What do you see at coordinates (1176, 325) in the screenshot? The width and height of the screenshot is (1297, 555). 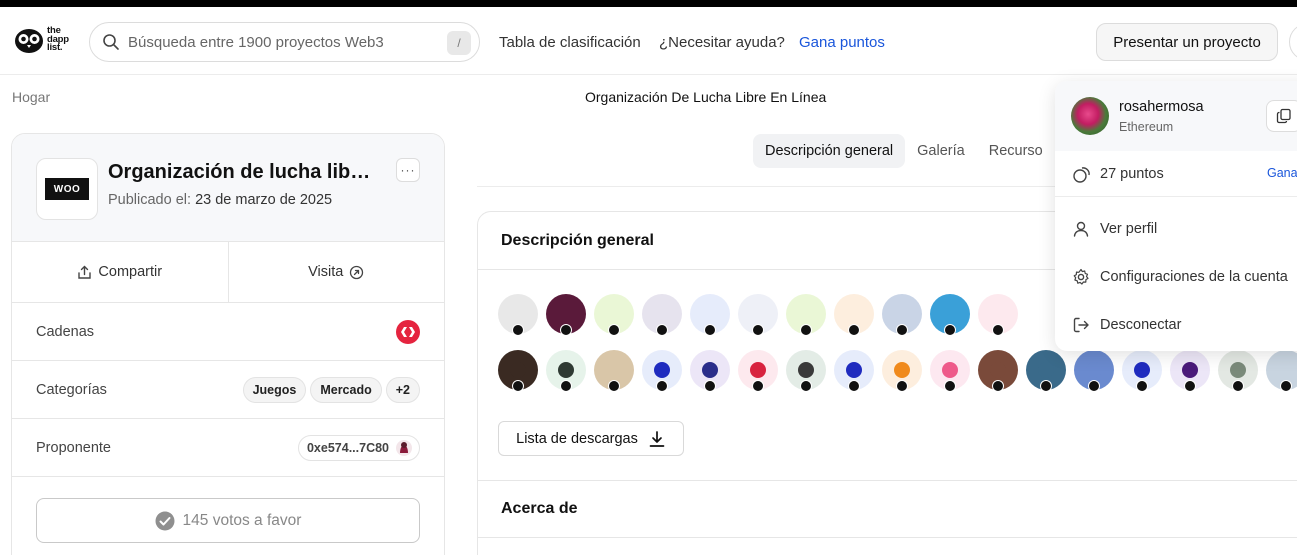 I see `logout-item: Desconectar` at bounding box center [1176, 325].